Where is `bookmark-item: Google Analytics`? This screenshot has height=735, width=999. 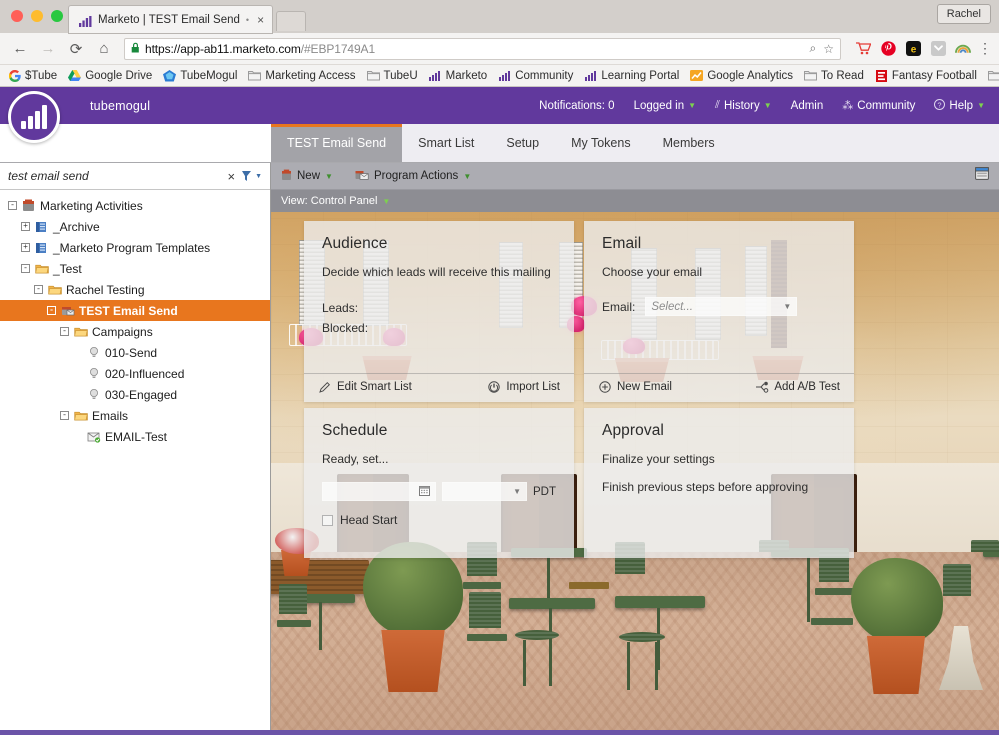
bookmark-item: Google Analytics is located at coordinates (741, 76).